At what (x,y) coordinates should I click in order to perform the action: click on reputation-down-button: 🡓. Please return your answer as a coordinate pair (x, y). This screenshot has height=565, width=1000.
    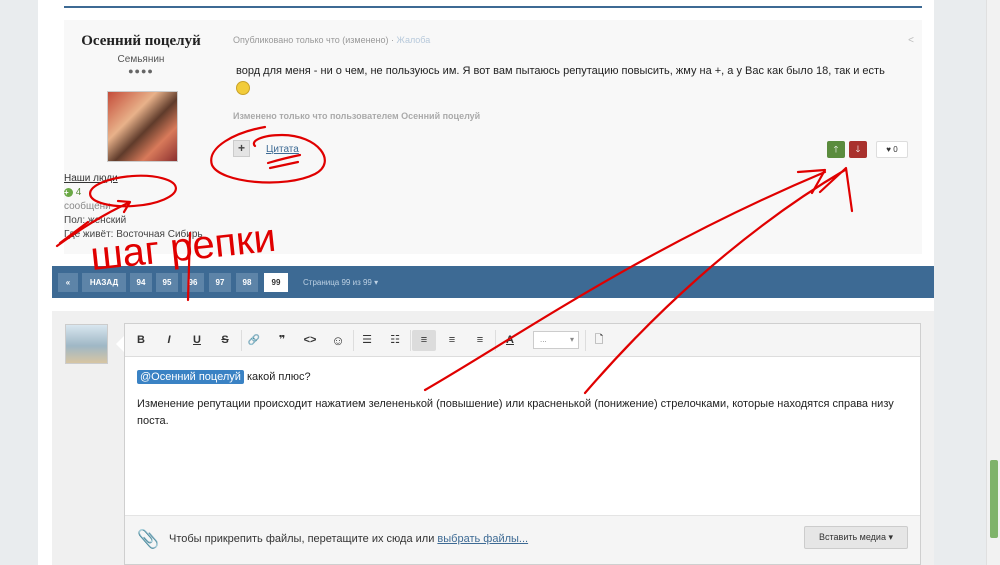
    Looking at the image, I should click on (858, 149).